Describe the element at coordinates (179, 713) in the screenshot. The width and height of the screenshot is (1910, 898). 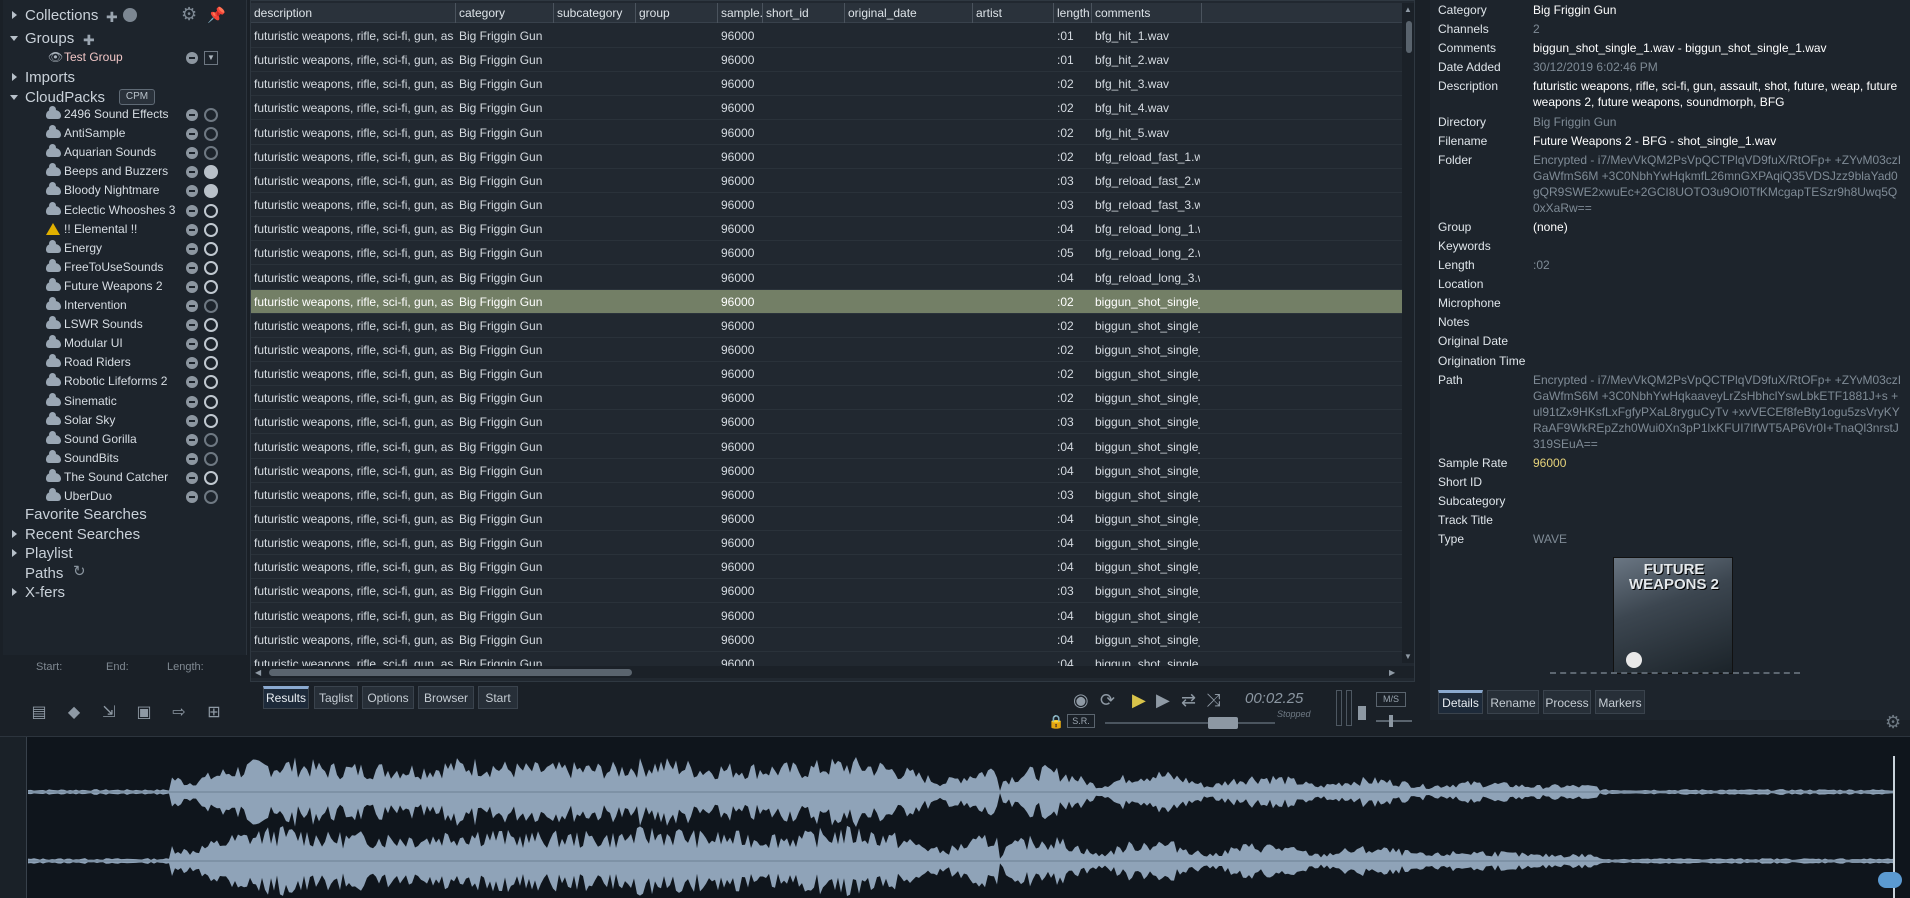
I see `export-icon: ⇨` at that location.